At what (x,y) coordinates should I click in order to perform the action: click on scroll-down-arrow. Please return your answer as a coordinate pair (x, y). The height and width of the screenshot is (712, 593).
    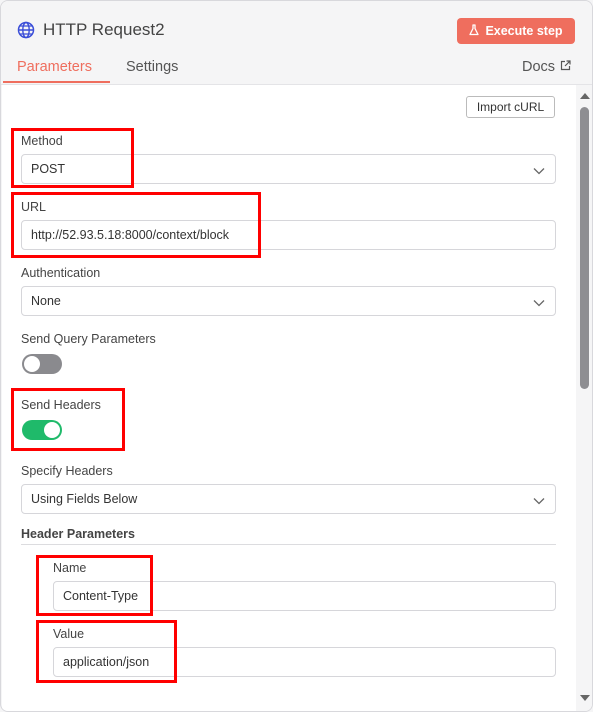
    Looking at the image, I should click on (585, 698).